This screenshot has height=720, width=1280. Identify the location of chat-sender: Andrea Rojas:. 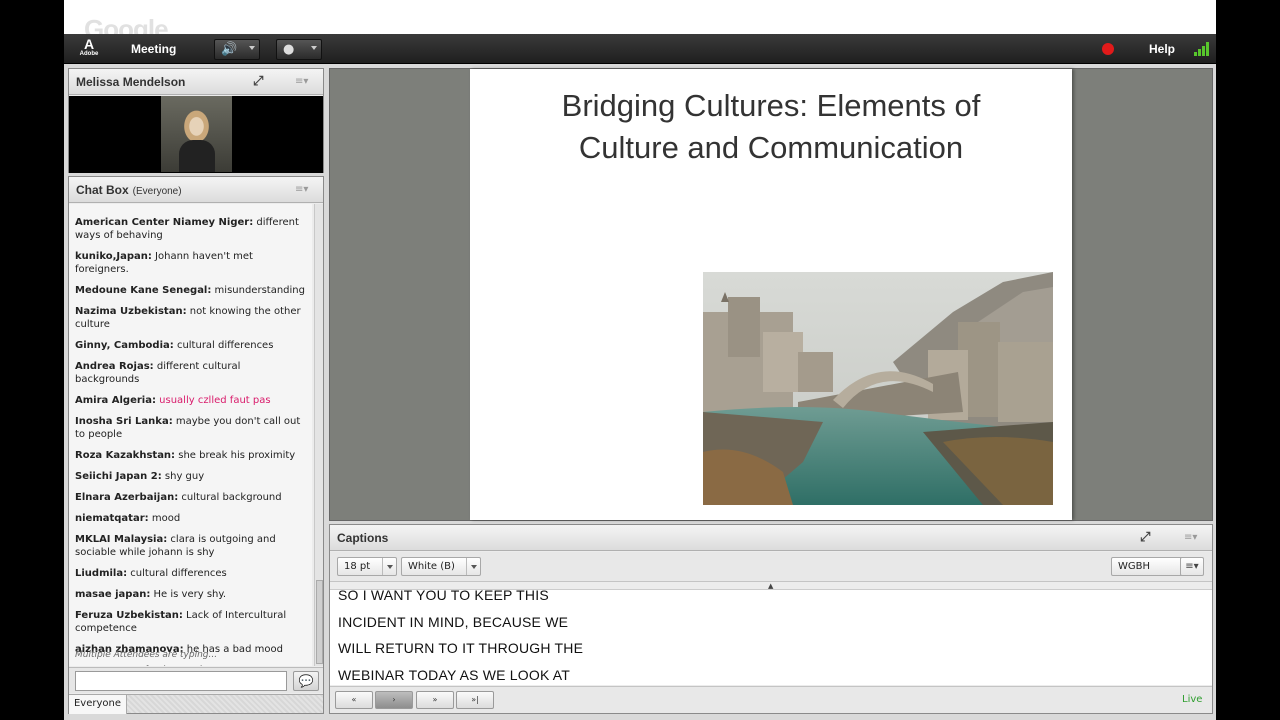
(114, 366).